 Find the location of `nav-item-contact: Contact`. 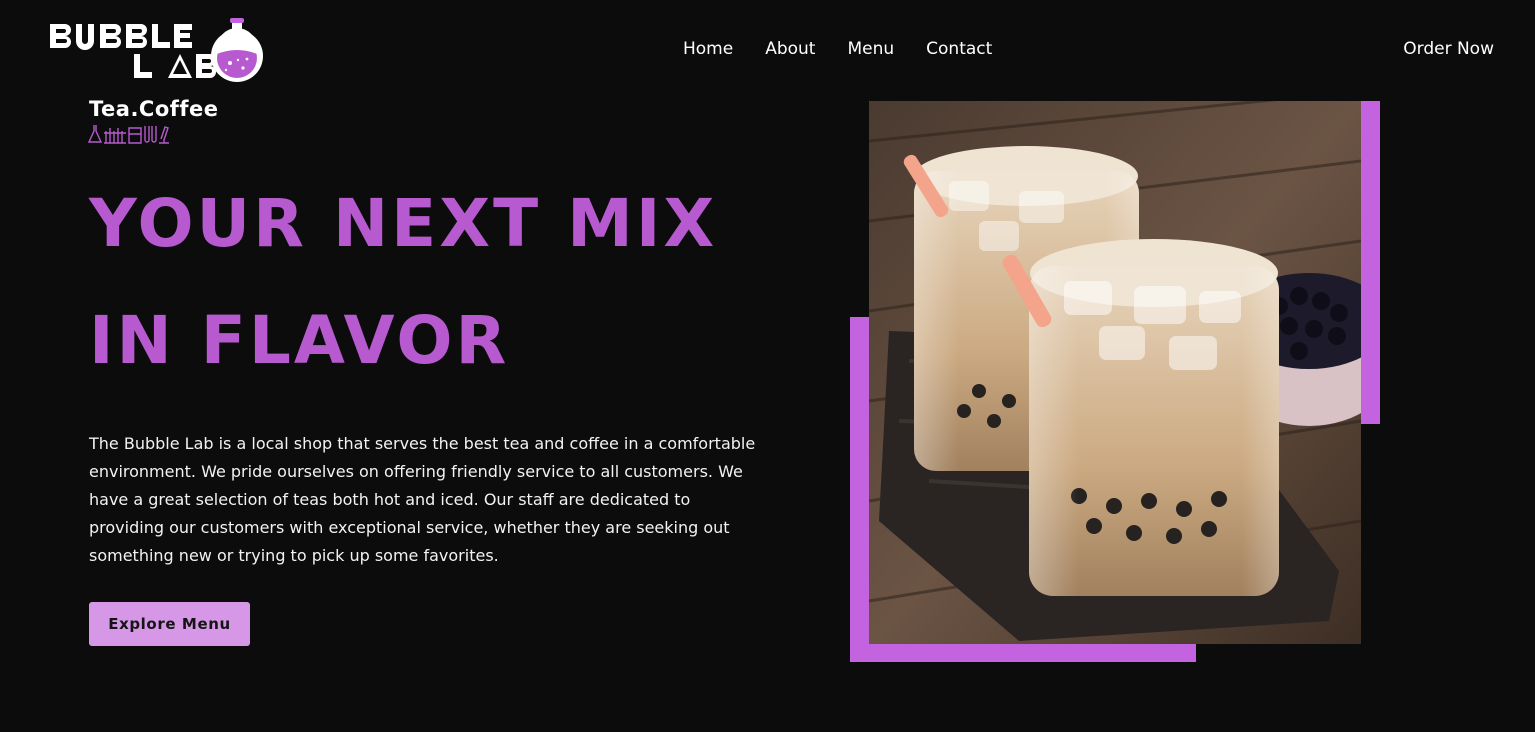

nav-item-contact: Contact is located at coordinates (959, 49).